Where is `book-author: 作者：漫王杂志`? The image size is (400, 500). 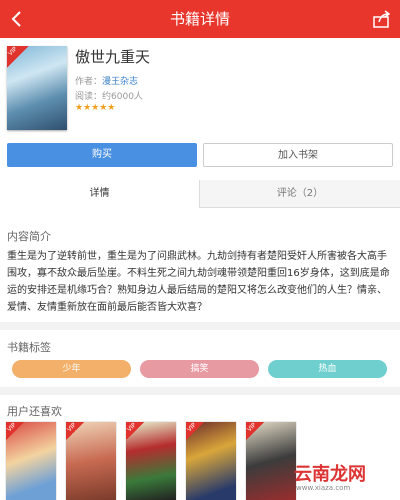 book-author: 作者：漫王杂志 is located at coordinates (106, 80).